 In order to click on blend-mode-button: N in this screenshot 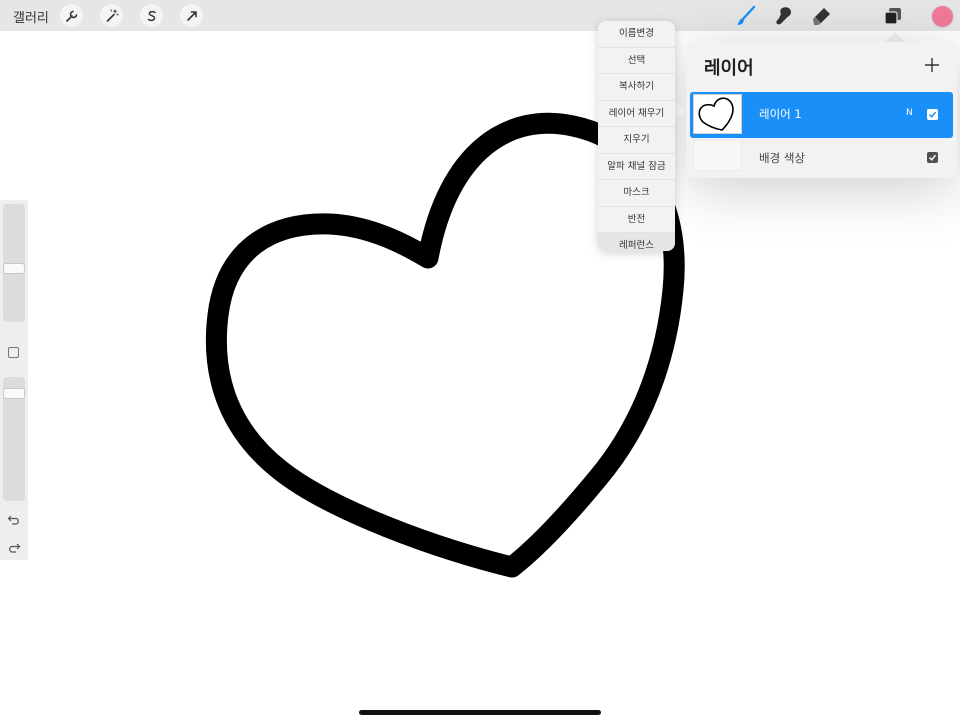, I will do `click(909, 113)`.